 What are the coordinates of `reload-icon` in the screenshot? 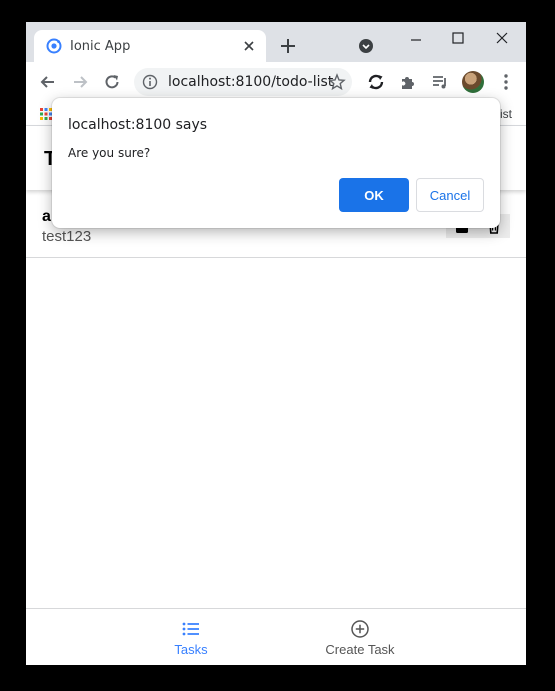 It's located at (112, 82).